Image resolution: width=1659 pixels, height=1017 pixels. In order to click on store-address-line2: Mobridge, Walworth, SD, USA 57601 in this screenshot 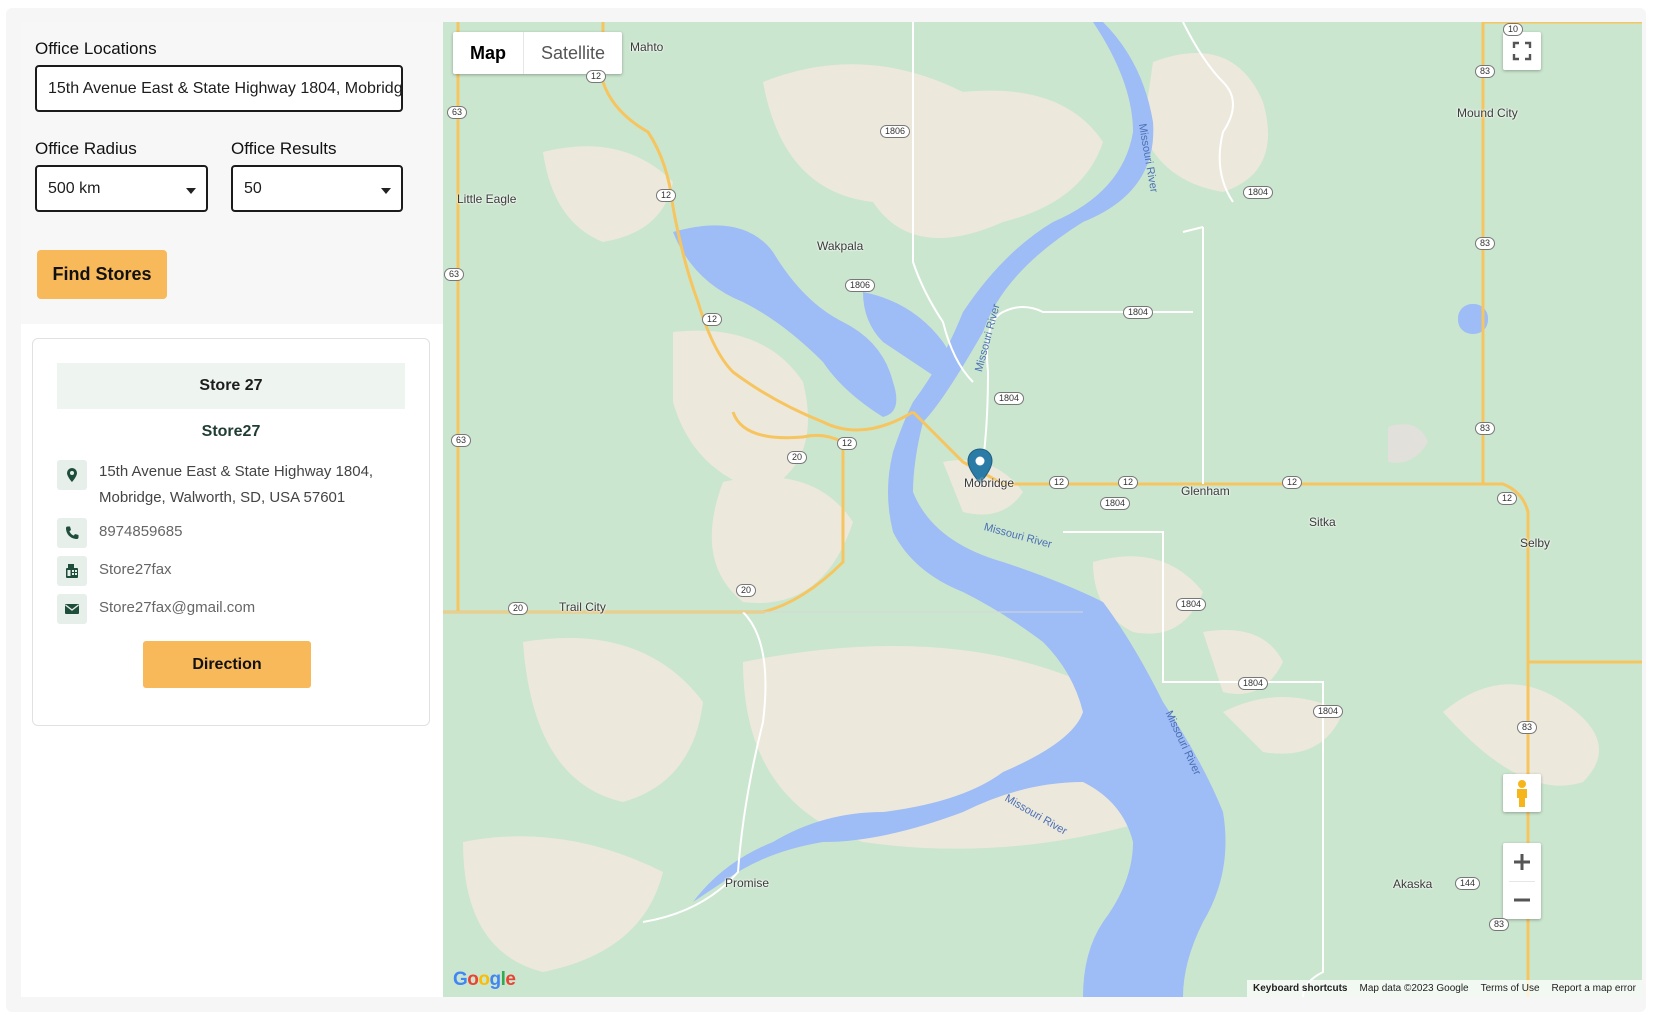, I will do `click(222, 497)`.